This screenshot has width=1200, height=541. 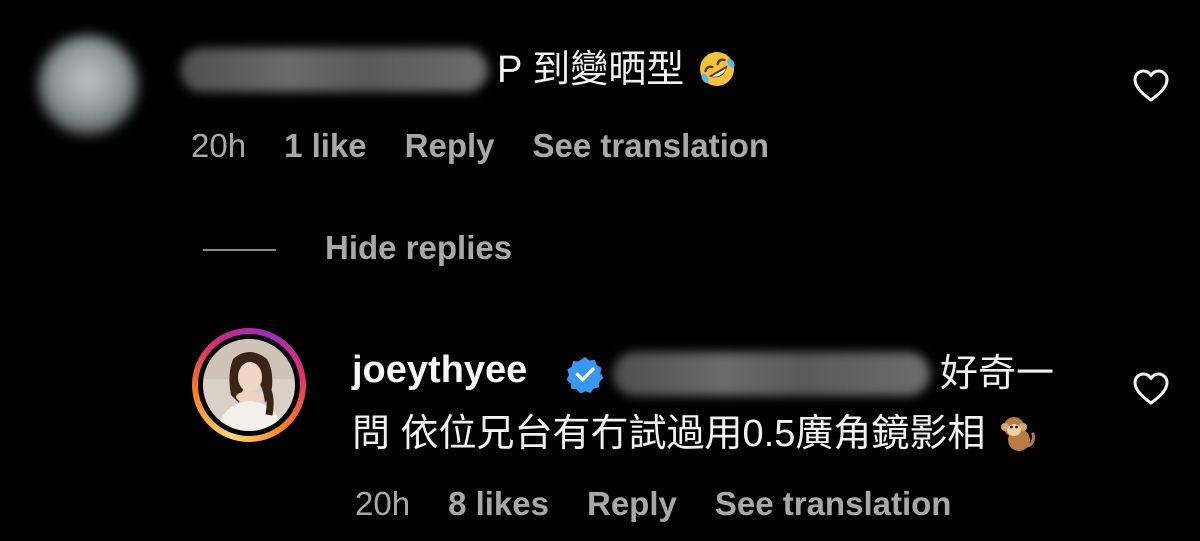 What do you see at coordinates (1151, 86) in the screenshot?
I see `comment-like-heart-icon` at bounding box center [1151, 86].